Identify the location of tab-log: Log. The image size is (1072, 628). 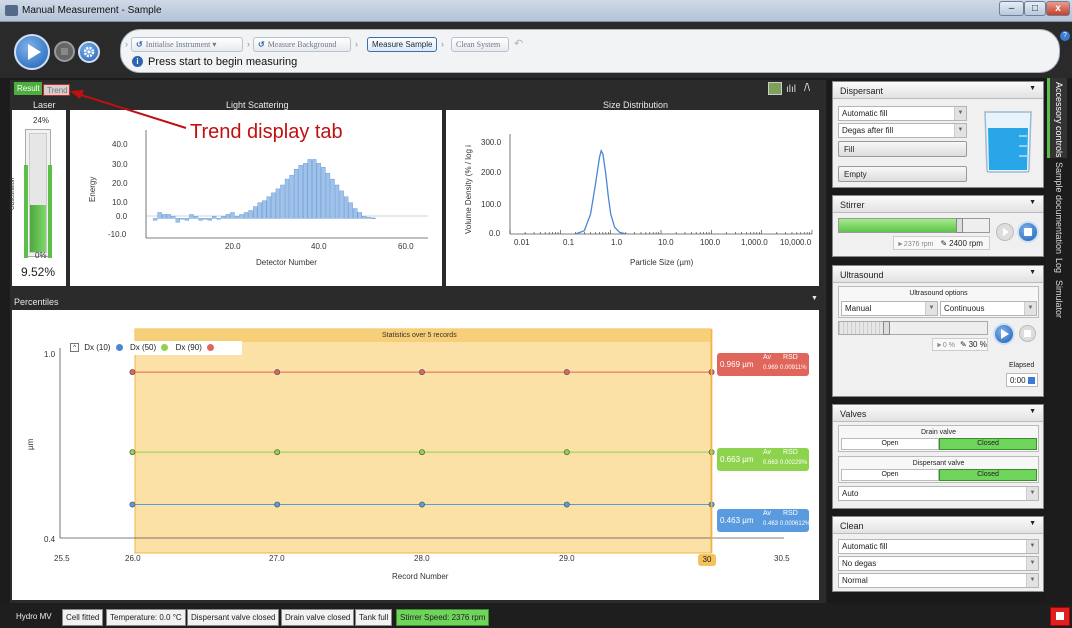
(1059, 265).